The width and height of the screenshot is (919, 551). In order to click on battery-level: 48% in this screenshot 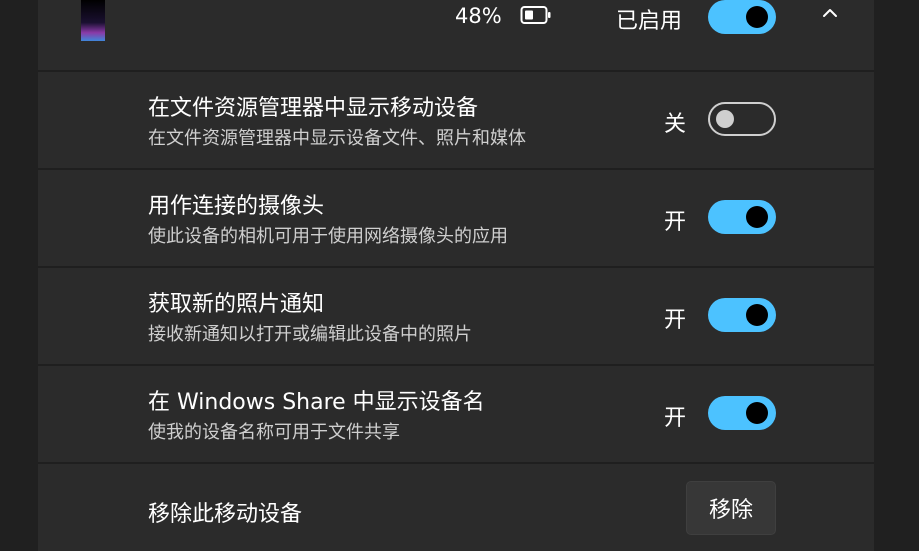, I will do `click(478, 16)`.